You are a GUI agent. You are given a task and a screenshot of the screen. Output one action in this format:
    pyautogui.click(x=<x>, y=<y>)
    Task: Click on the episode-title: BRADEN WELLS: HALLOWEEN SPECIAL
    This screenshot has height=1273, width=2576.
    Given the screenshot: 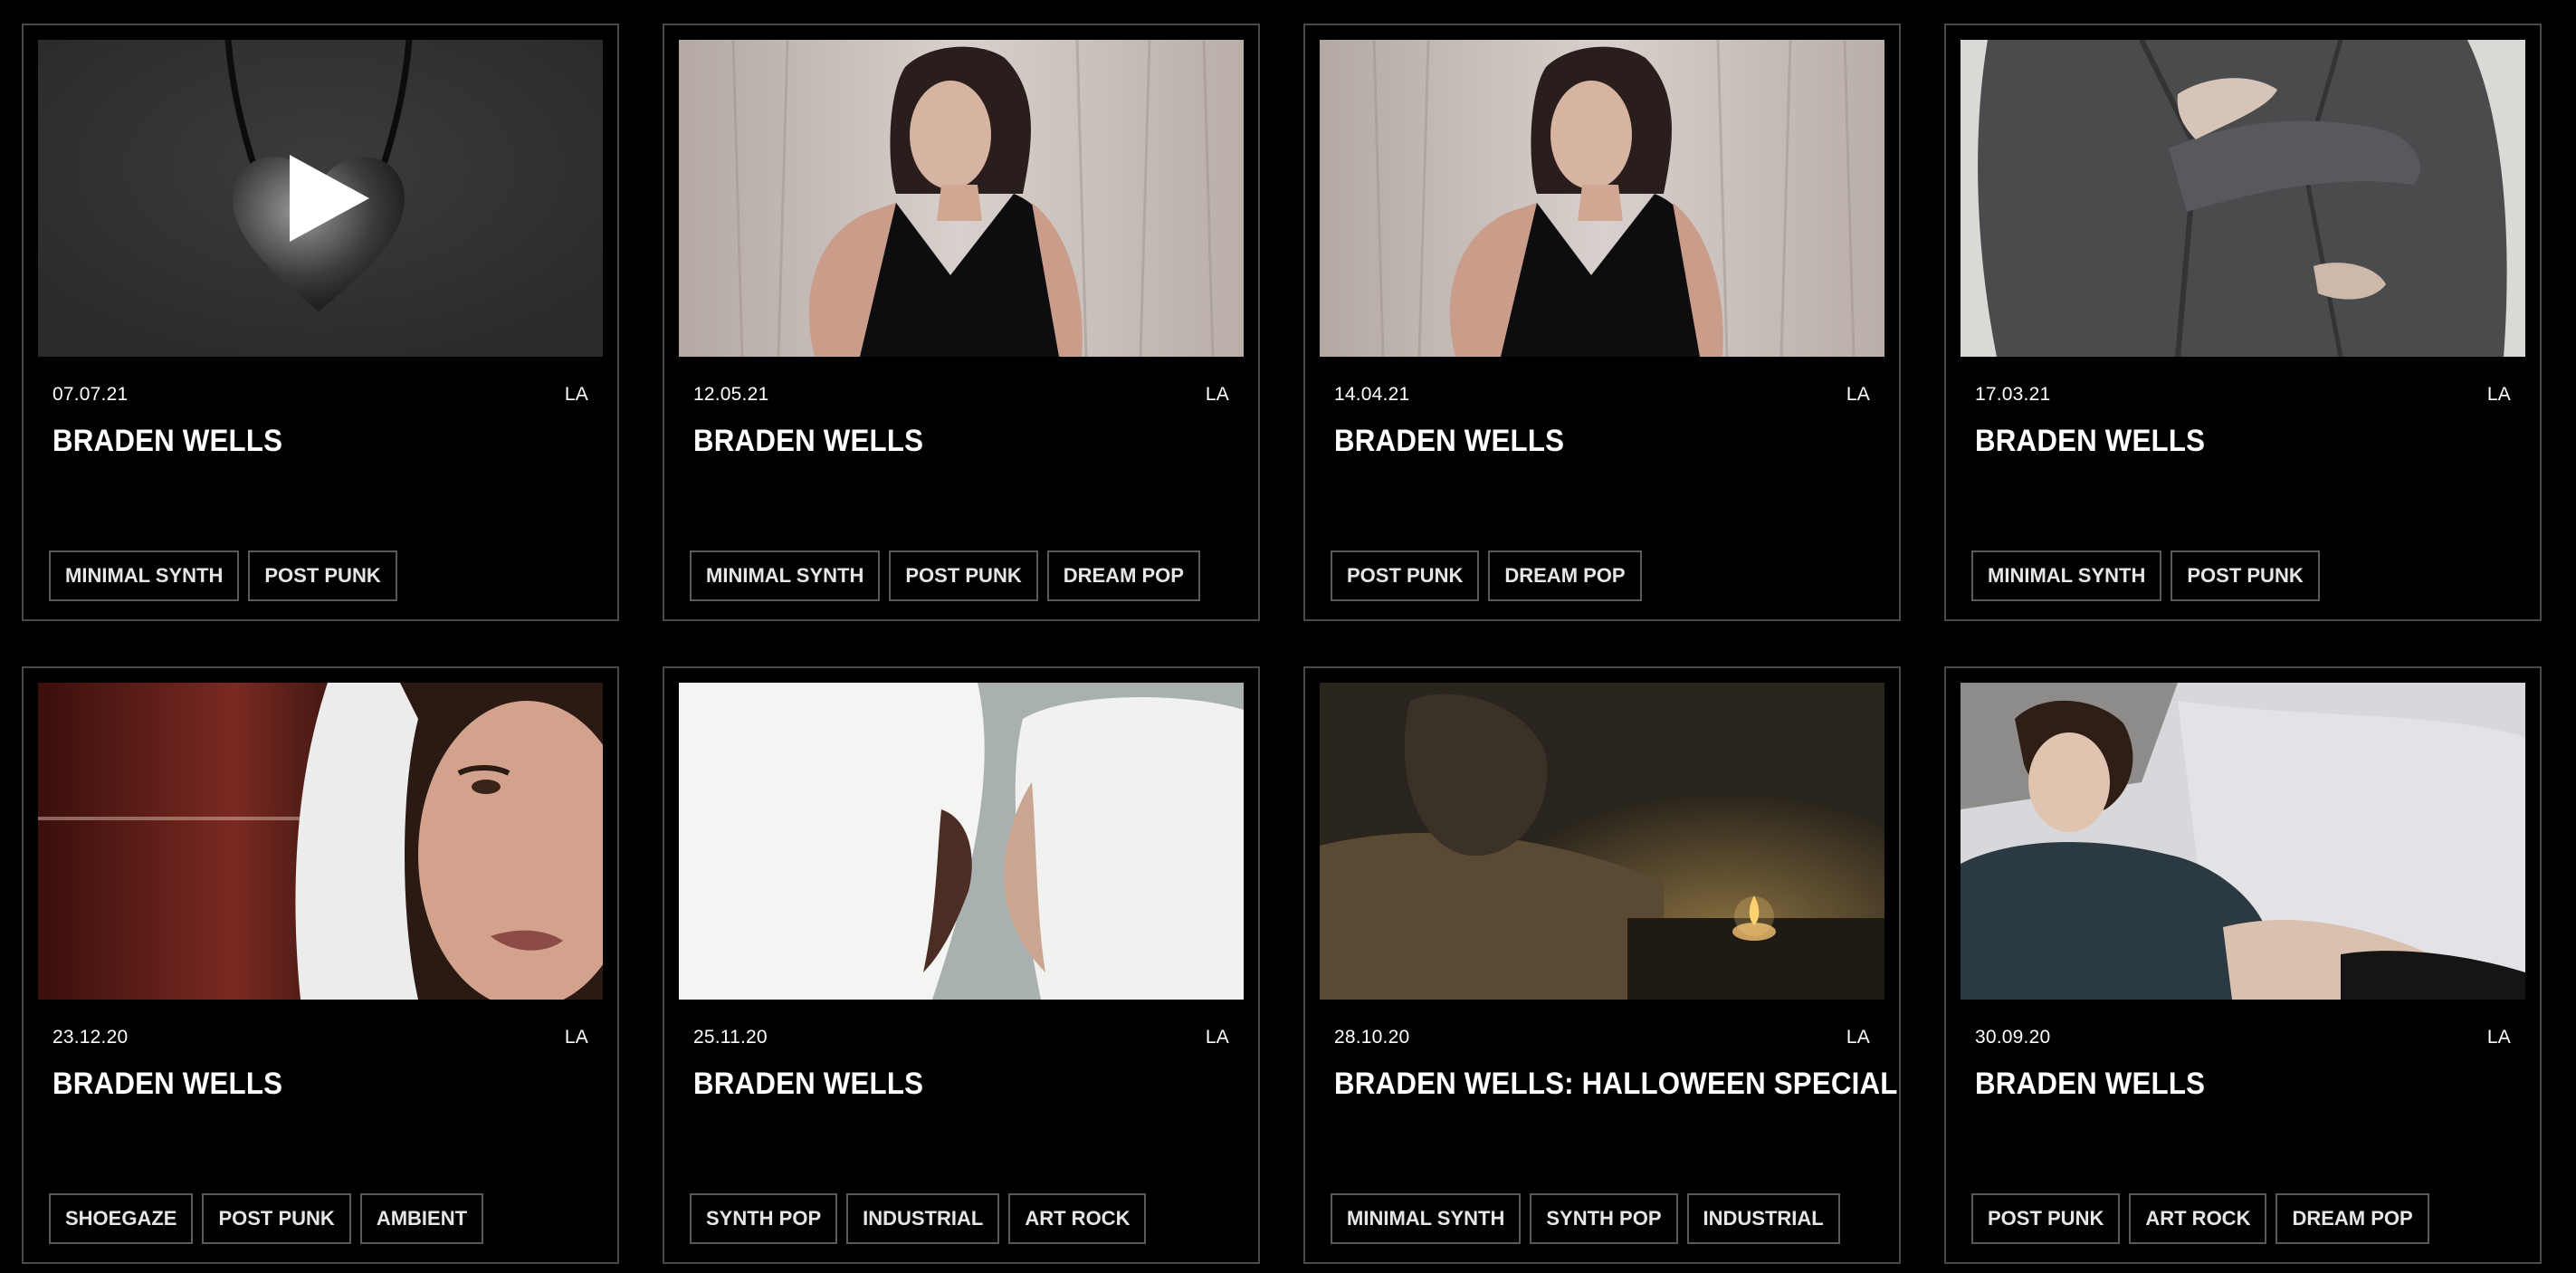 What is the action you would take?
    pyautogui.click(x=1616, y=1084)
    